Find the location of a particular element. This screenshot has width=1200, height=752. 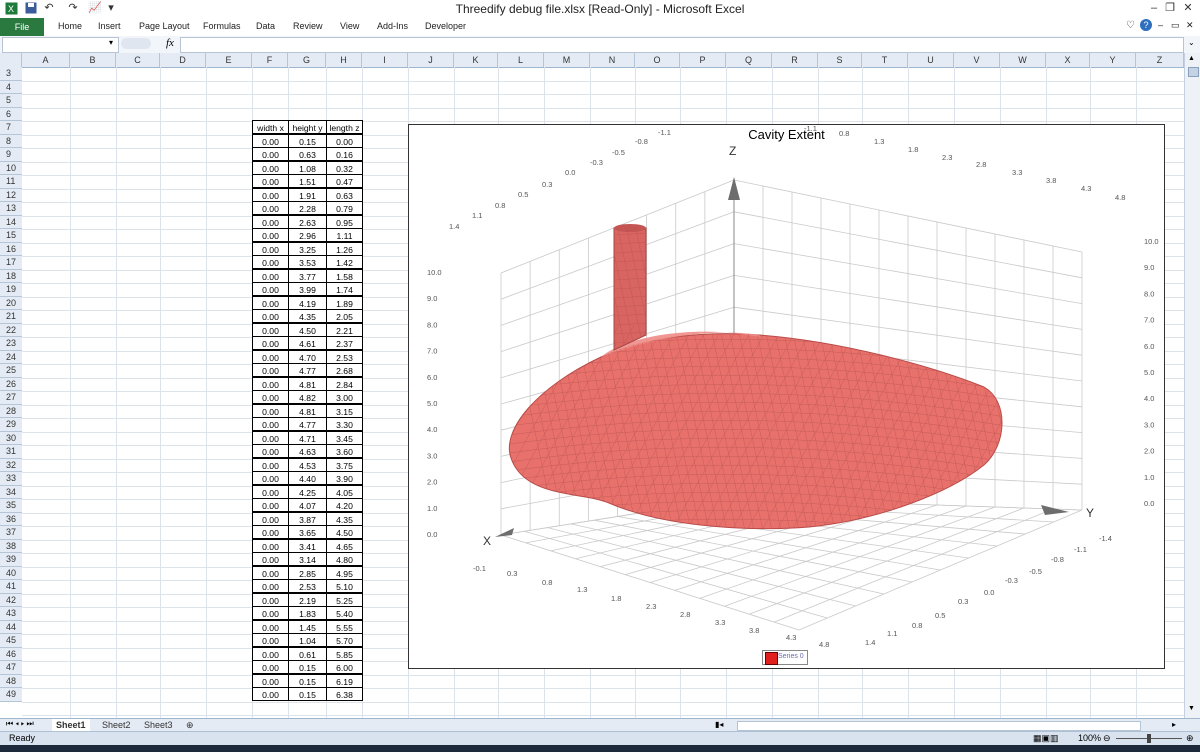

table-cell: 4.19 is located at coordinates (307, 302).